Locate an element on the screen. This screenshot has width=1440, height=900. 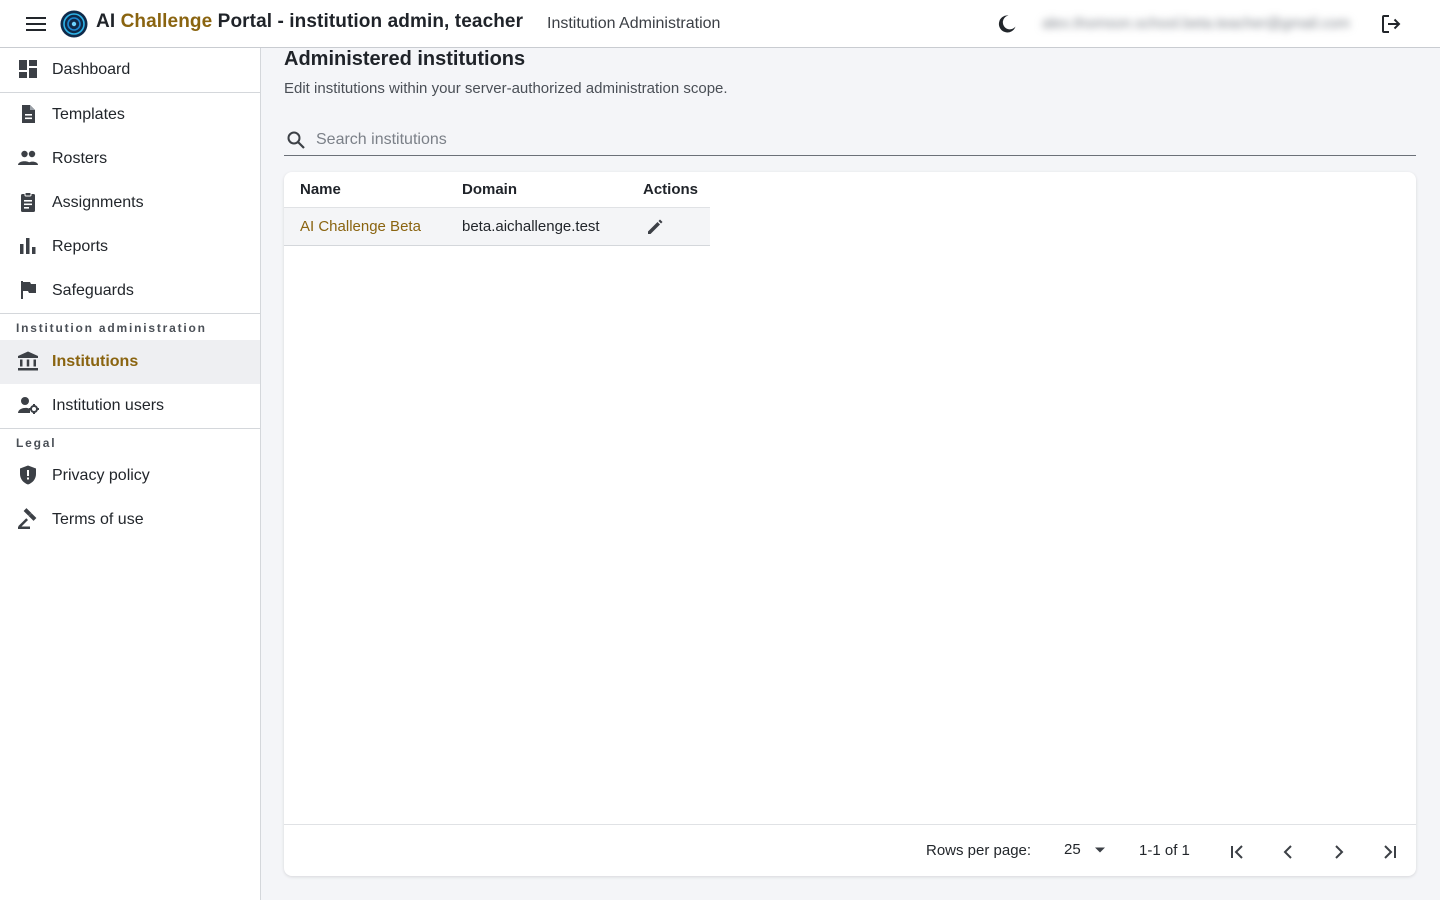
rows-per-page-value: 25 is located at coordinates (1072, 849).